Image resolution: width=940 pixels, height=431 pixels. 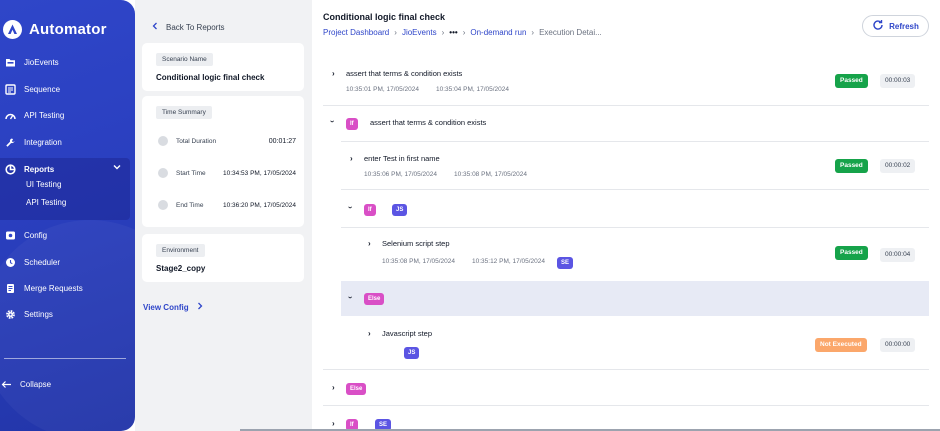 What do you see at coordinates (898, 255) in the screenshot?
I see `duration-badge: 00:00:04` at bounding box center [898, 255].